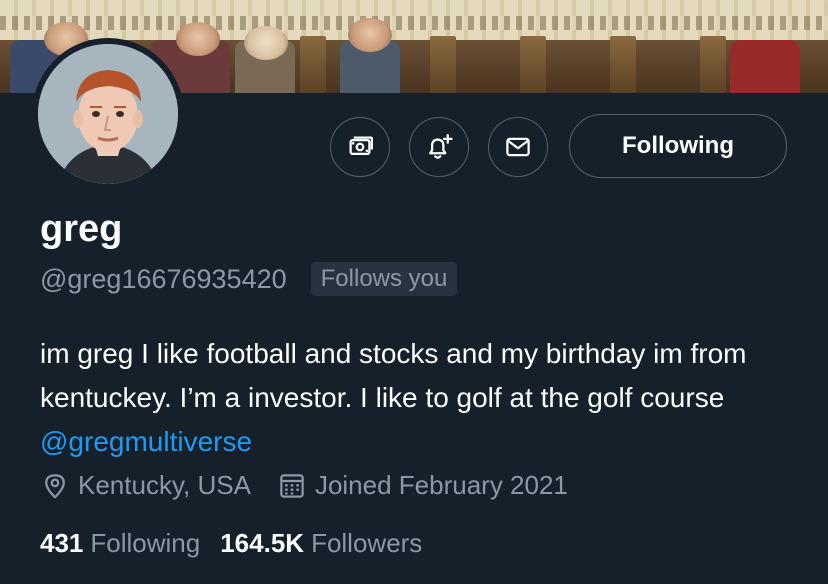  I want to click on message-button, so click(518, 147).